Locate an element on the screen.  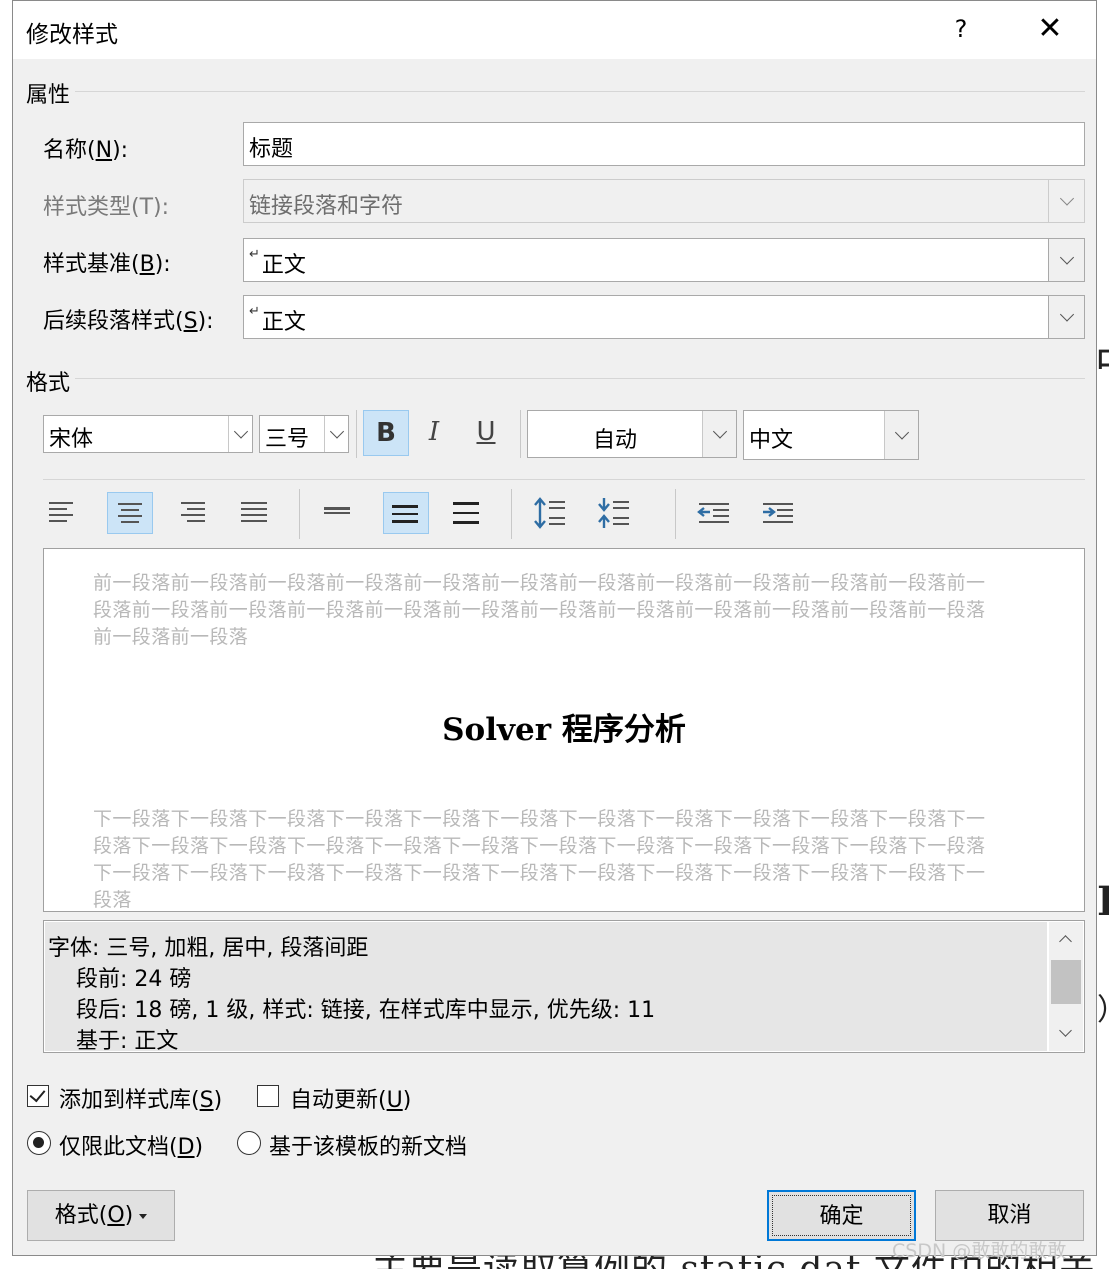
font-color-select: 自动 is located at coordinates (632, 434).